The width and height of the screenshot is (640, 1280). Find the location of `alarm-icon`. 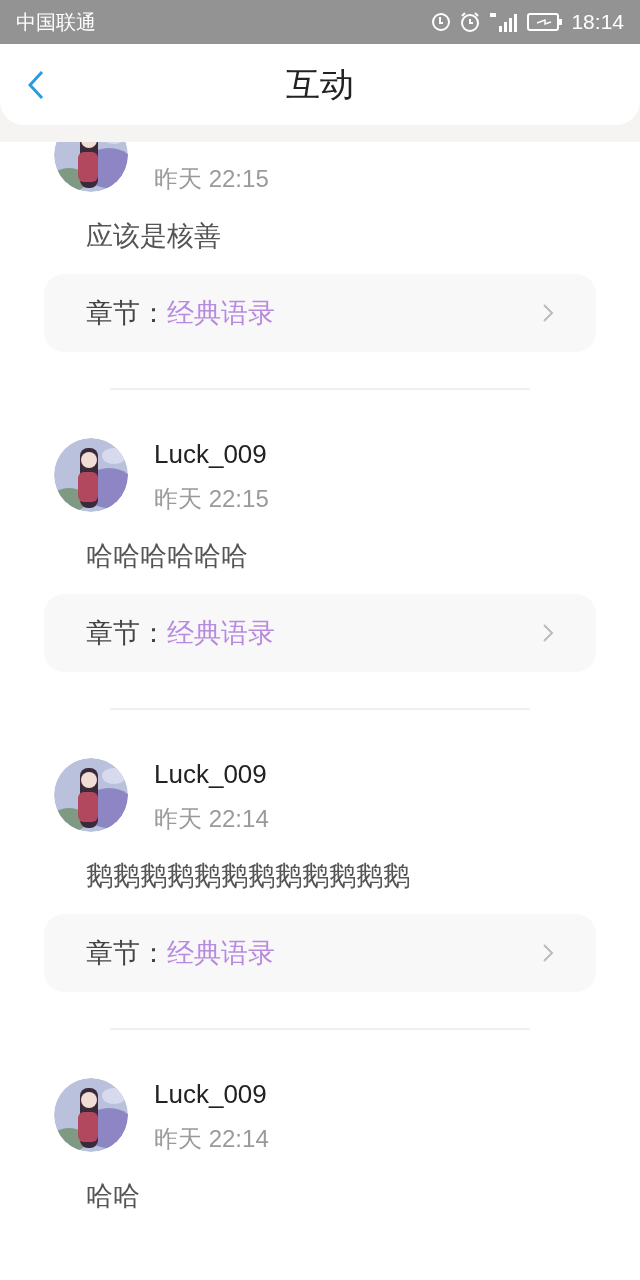

alarm-icon is located at coordinates (470, 22).